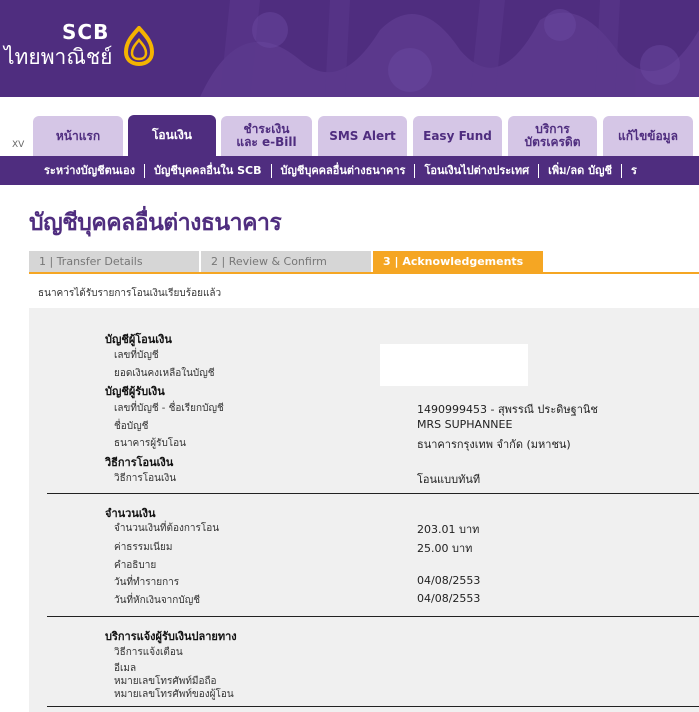 This screenshot has height=712, width=699. I want to click on to-bank-value: ธนาคารกรุงเทพ จำกัด (มหาชน), so click(494, 444).